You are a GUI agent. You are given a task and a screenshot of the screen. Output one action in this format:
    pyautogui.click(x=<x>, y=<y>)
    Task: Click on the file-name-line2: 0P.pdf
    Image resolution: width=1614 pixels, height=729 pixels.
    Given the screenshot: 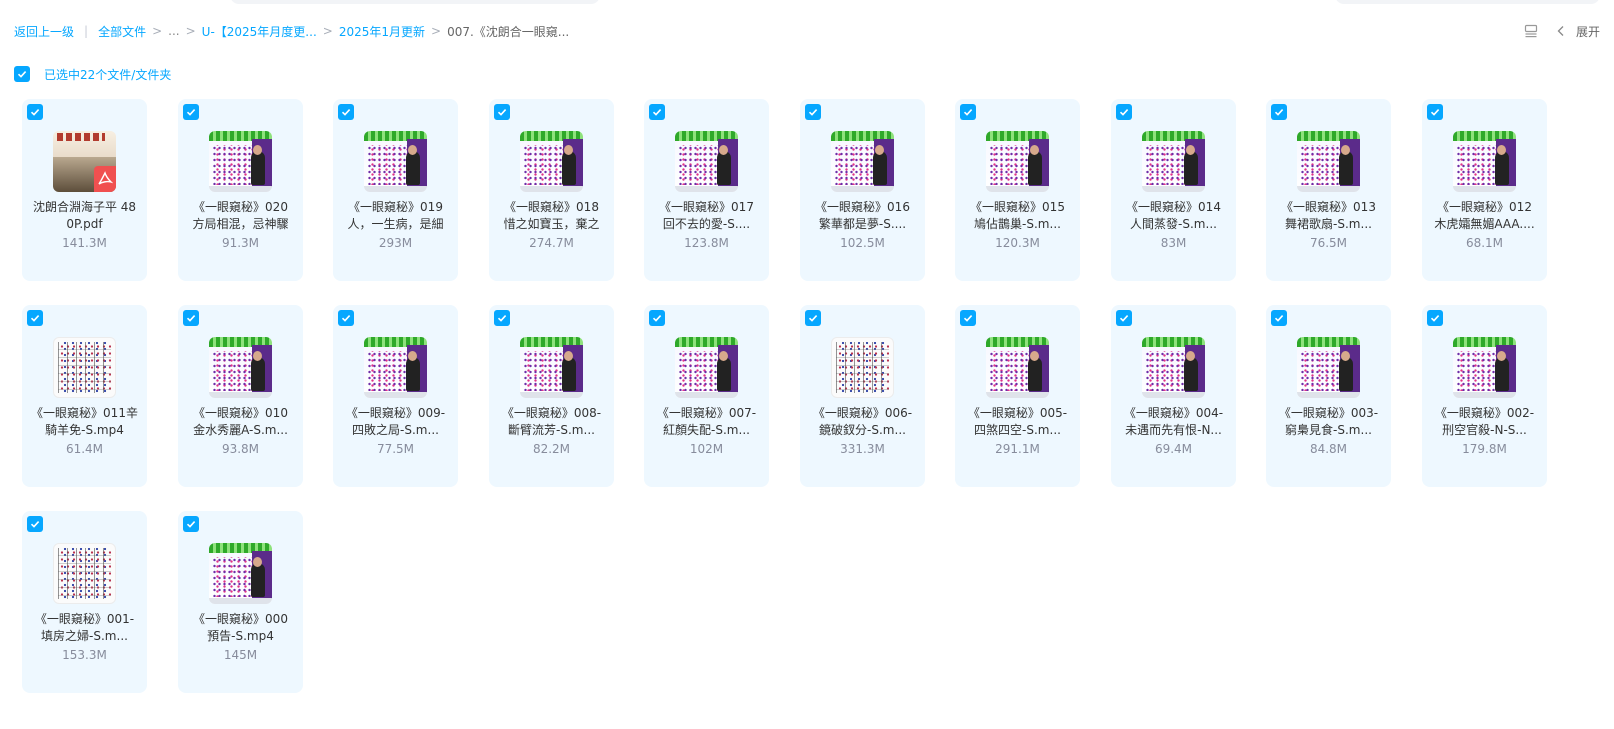 What is the action you would take?
    pyautogui.click(x=84, y=224)
    